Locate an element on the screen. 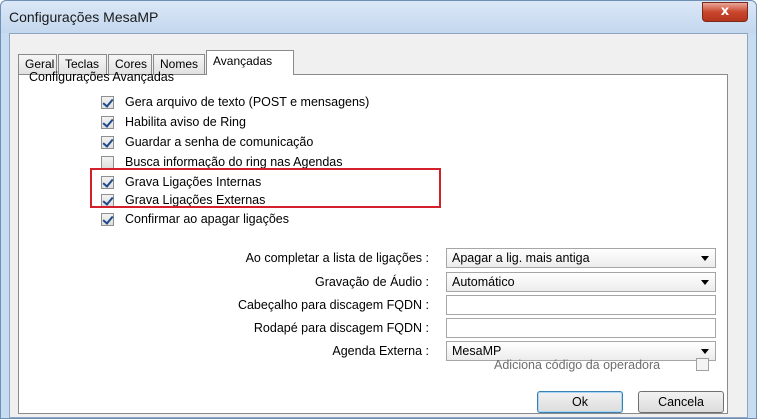 The height and width of the screenshot is (419, 760). highlight-box is located at coordinates (265, 188).